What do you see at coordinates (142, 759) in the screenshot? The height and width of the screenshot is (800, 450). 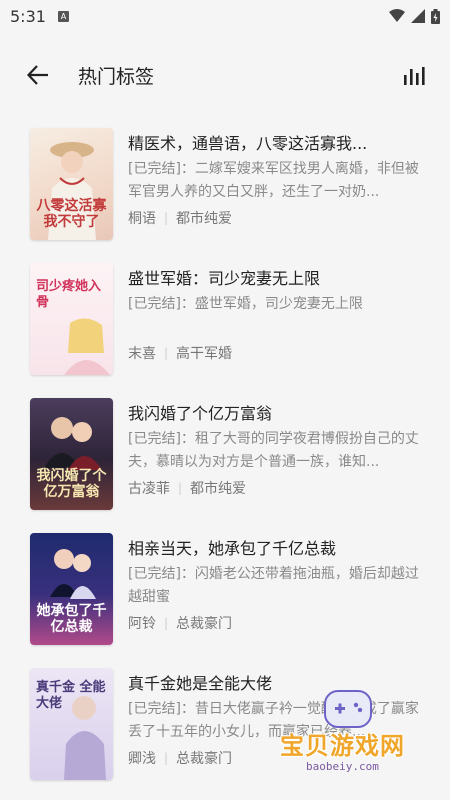 I see `book-author: 卿浅` at bounding box center [142, 759].